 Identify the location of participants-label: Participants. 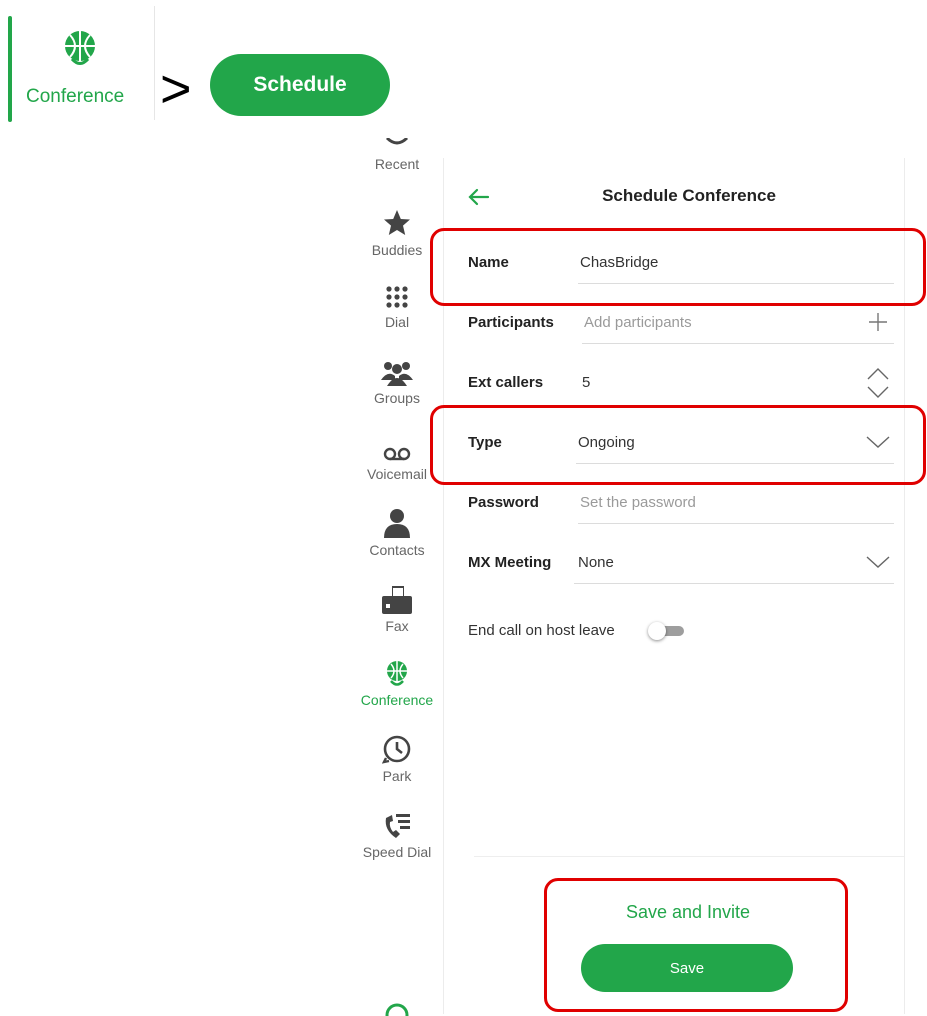
(511, 322).